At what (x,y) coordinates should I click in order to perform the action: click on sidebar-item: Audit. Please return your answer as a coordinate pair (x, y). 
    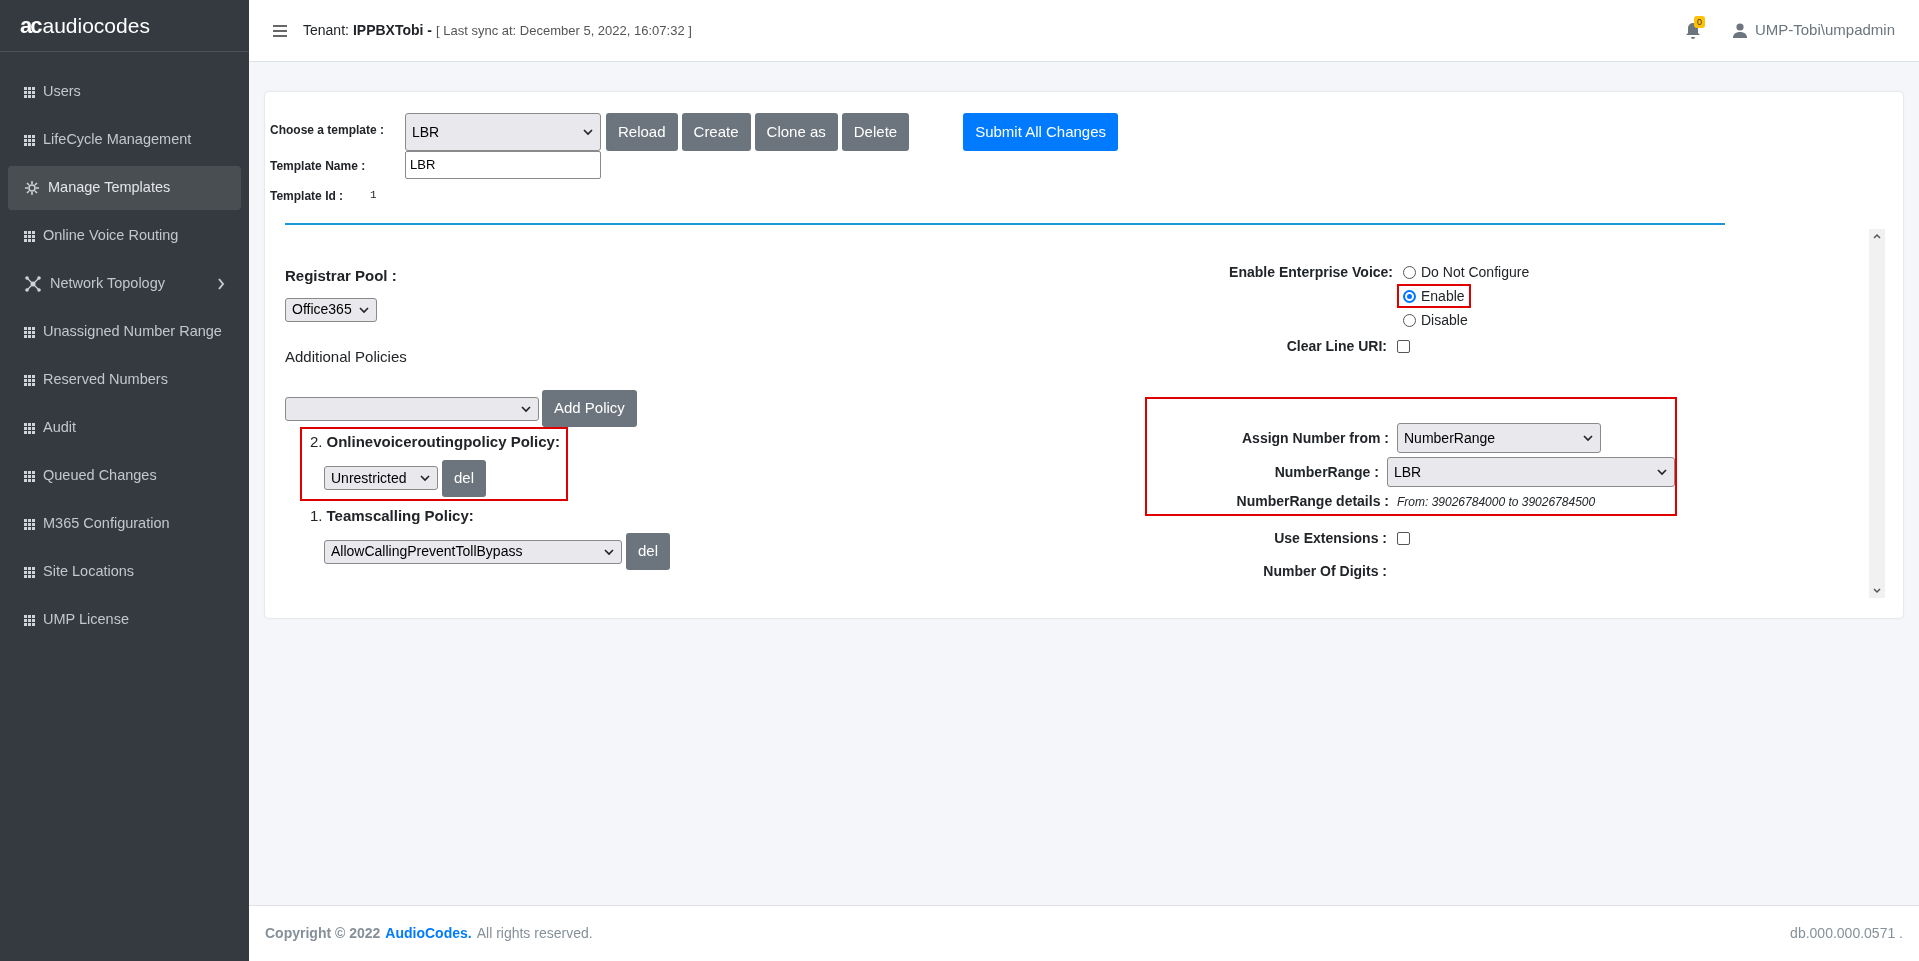
    Looking at the image, I should click on (124, 428).